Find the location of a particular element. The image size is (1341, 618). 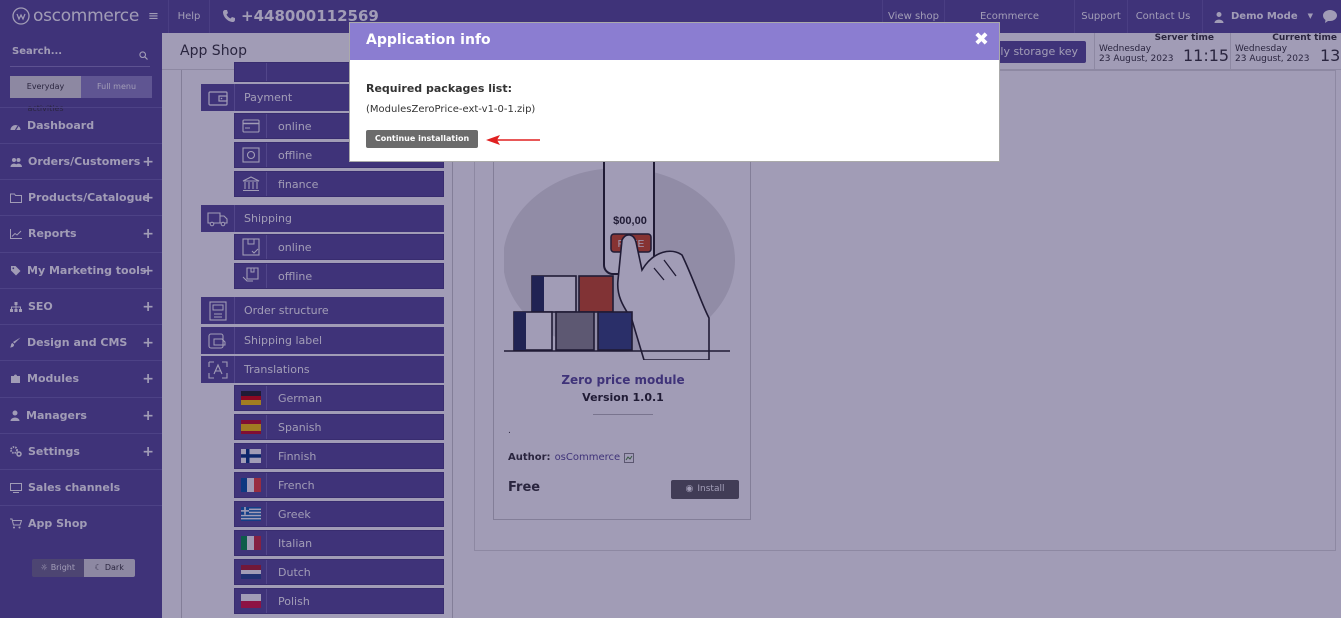

continue-installation-button: Continue installation is located at coordinates (422, 139).